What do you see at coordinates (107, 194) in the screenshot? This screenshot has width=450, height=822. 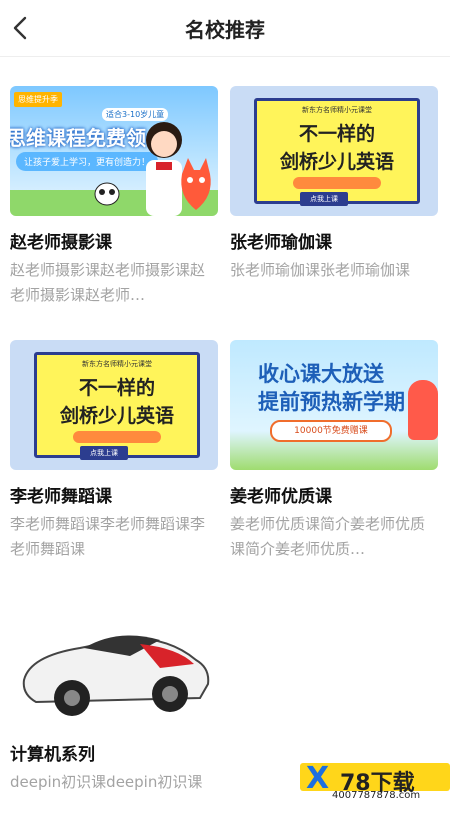 I see `panda-mascot-icon` at bounding box center [107, 194].